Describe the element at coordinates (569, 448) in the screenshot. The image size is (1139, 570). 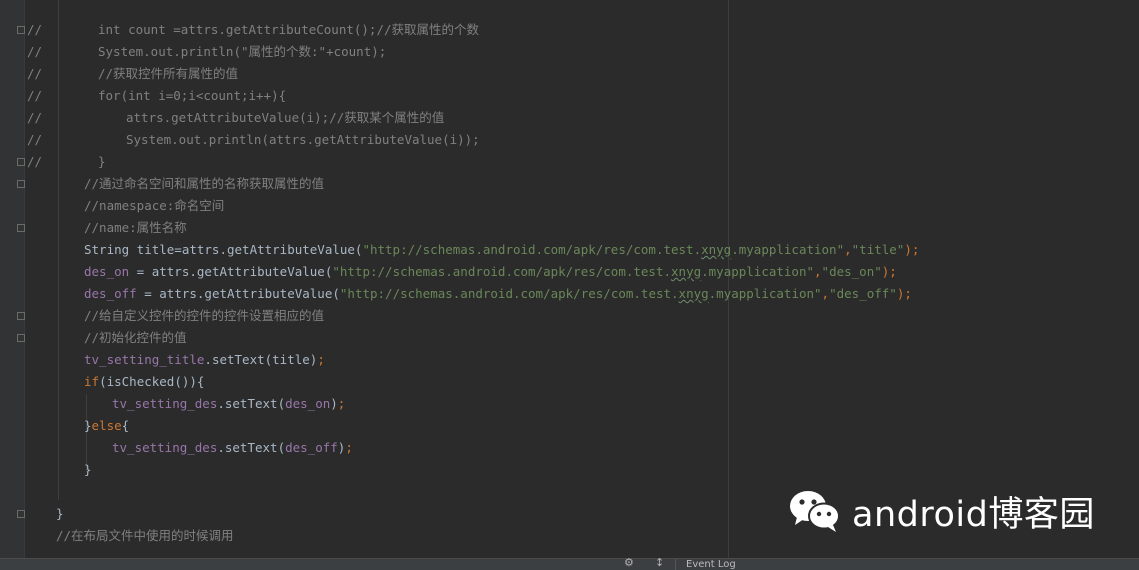
I see `code-line: tv_setting_des.setText(des_off);` at that location.